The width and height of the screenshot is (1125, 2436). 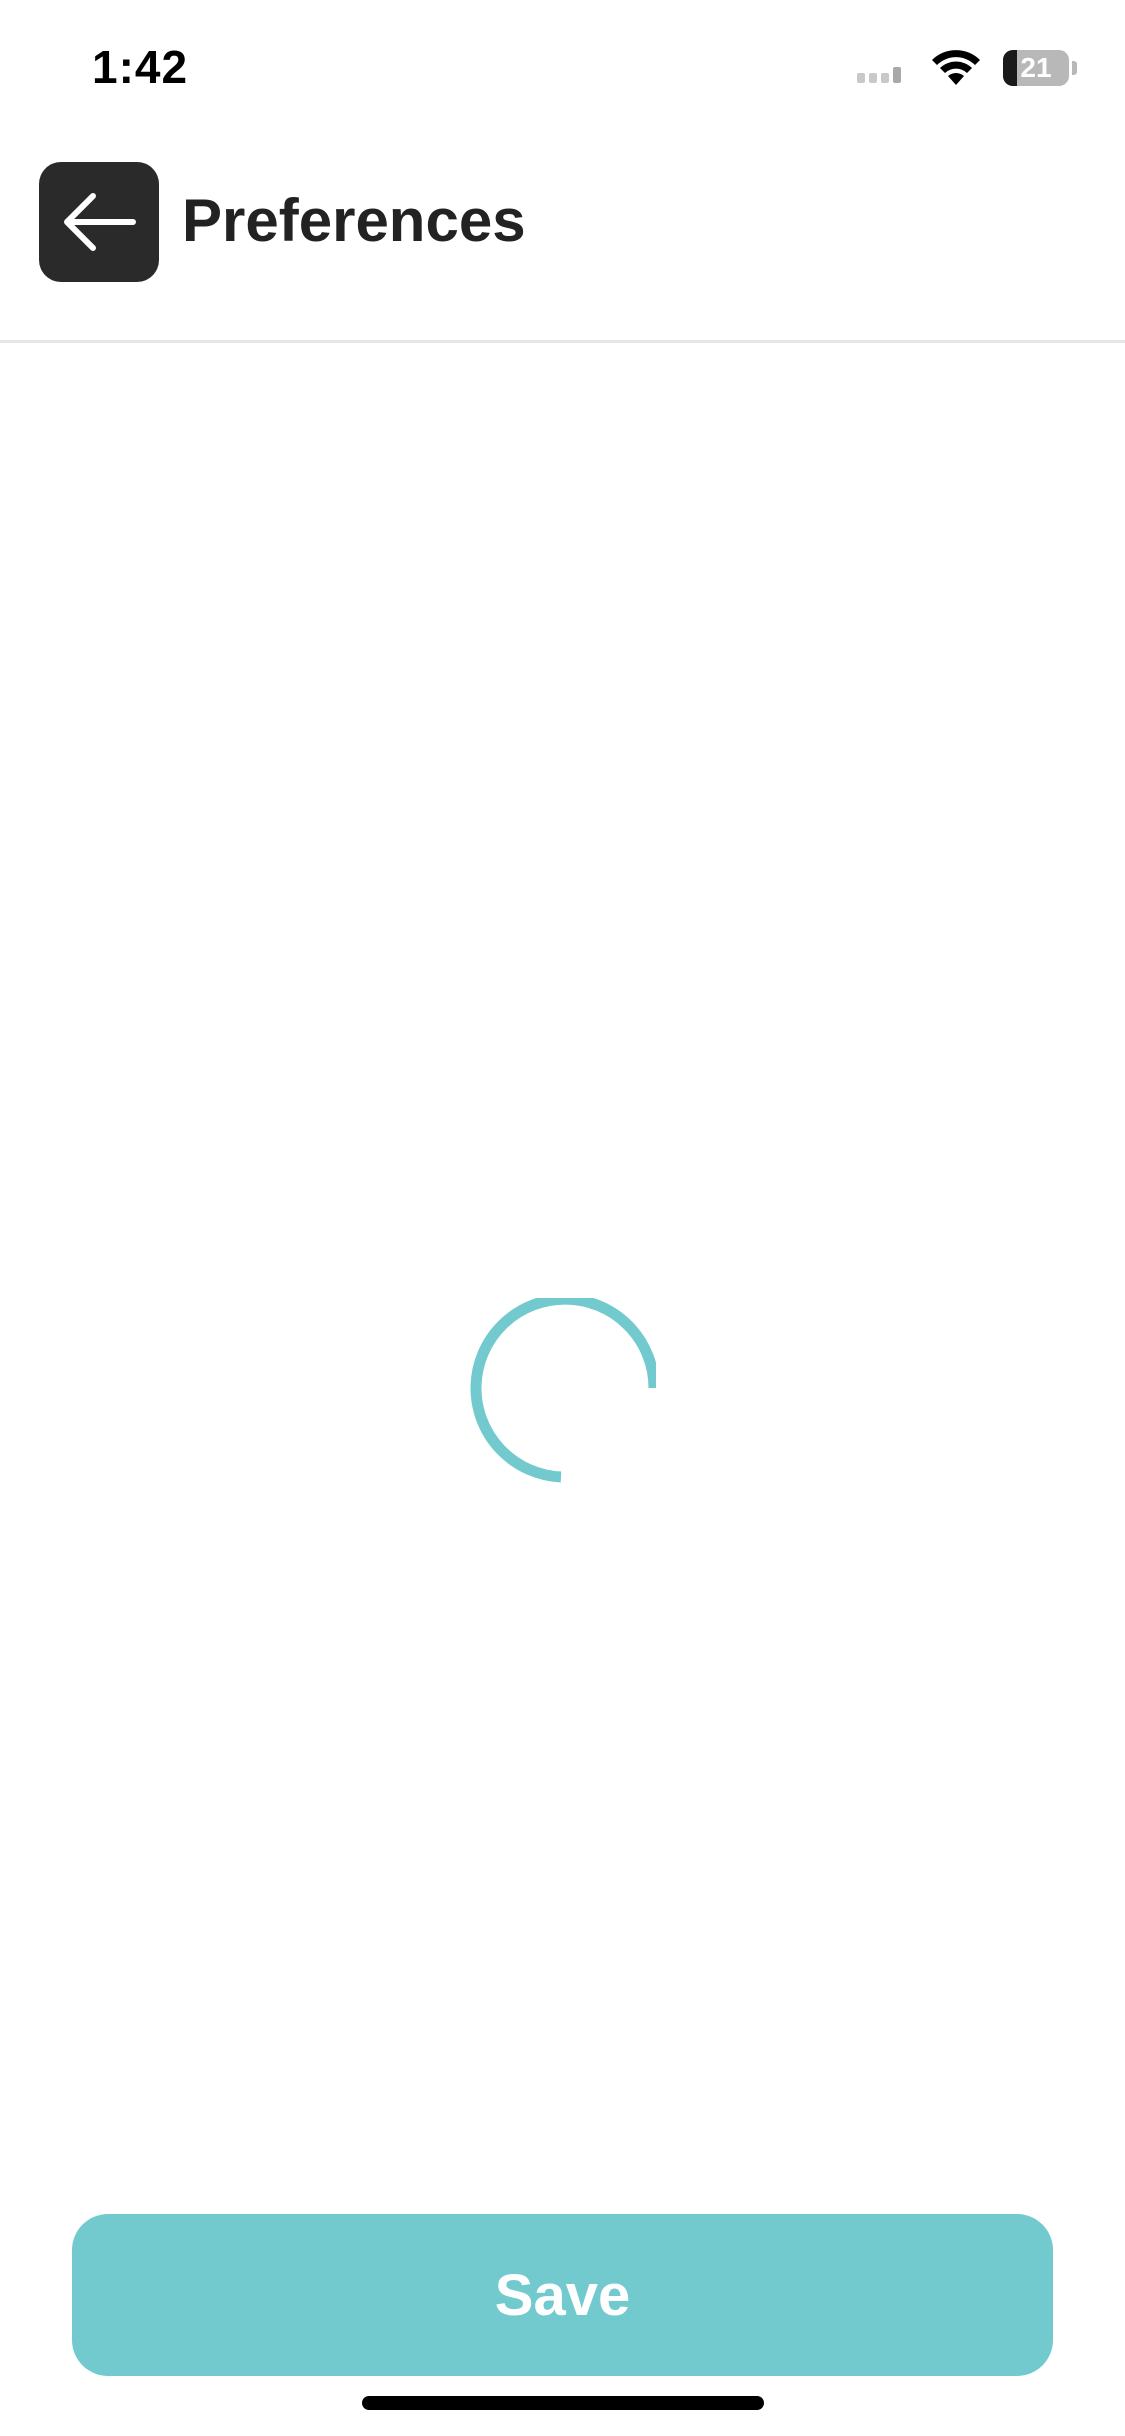 I want to click on status-icons: 21, so click(x=967, y=68).